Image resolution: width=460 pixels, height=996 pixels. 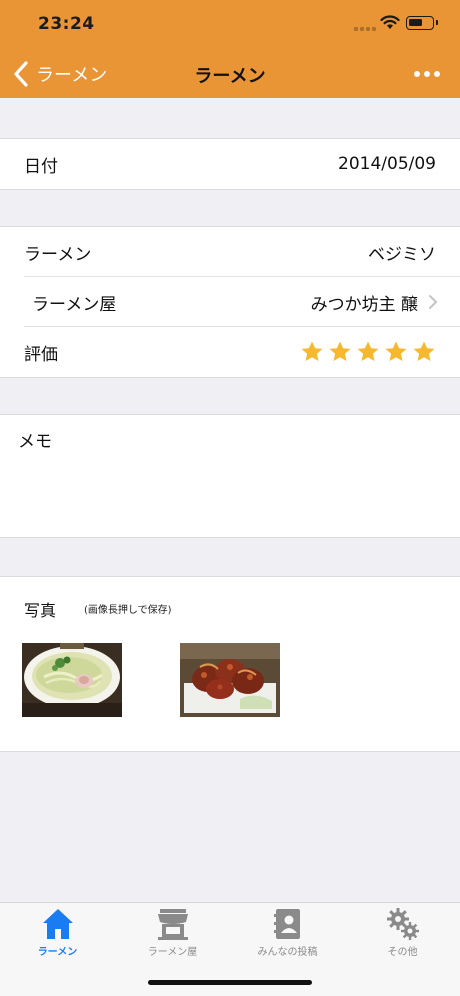 I want to click on battery-icon, so click(x=422, y=23).